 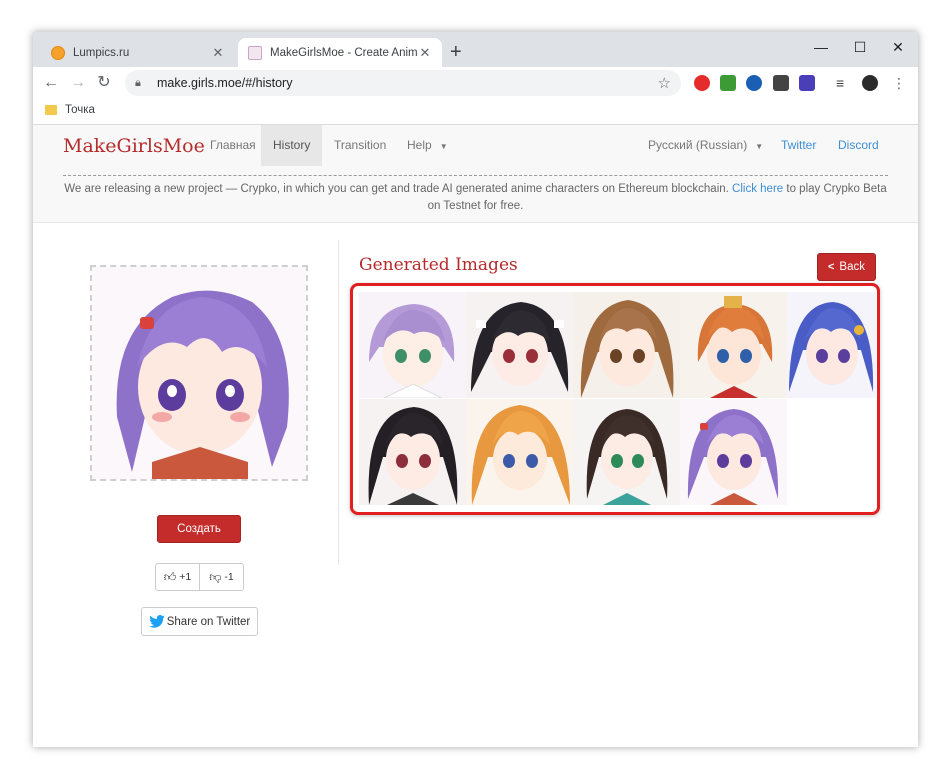 What do you see at coordinates (233, 145) in the screenshot?
I see `nav-home: Главная` at bounding box center [233, 145].